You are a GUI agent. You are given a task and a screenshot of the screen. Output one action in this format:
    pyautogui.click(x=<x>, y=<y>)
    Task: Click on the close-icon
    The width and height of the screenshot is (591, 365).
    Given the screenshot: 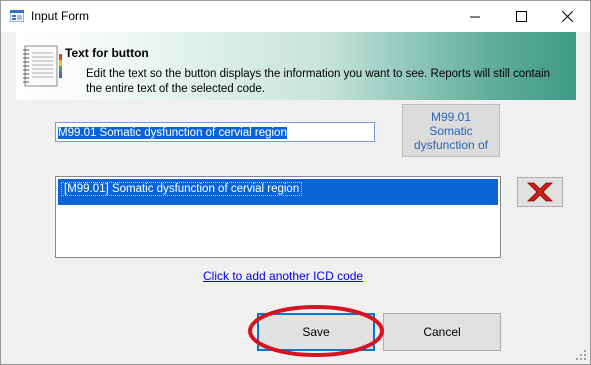 What is the action you would take?
    pyautogui.click(x=567, y=16)
    